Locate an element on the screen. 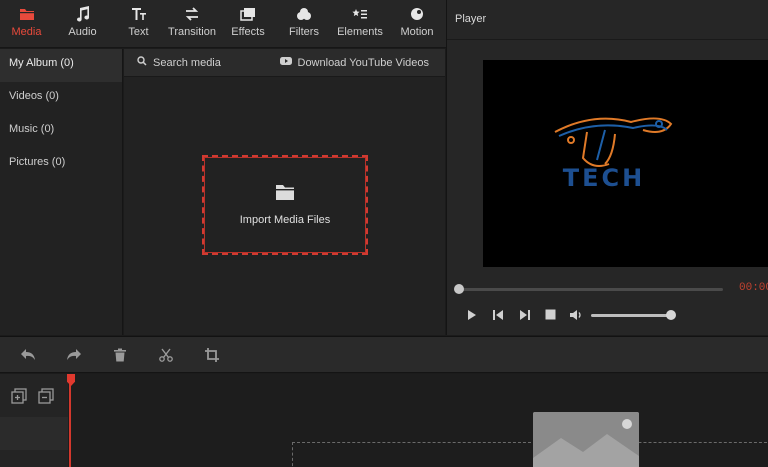 Image resolution: width=768 pixels, height=467 pixels. motion-icon is located at coordinates (417, 14).